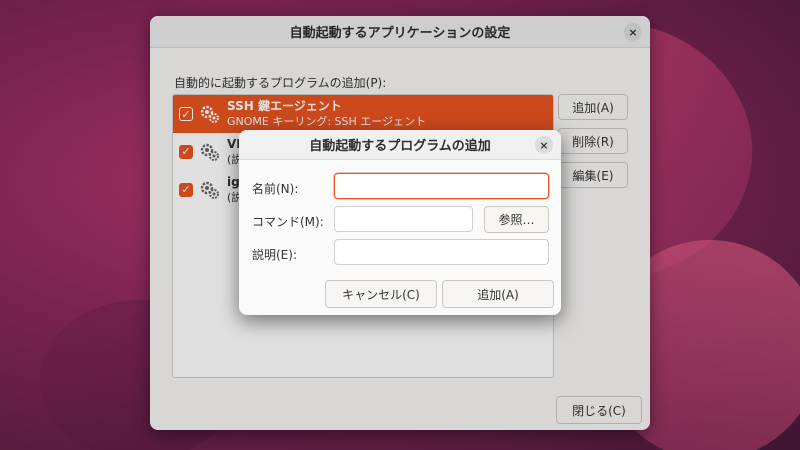  I want to click on name-label: 名前(N):, so click(275, 189).